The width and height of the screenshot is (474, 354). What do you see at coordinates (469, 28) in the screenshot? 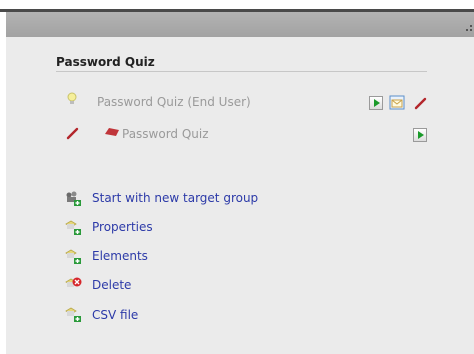
I see `resize-grip-icon` at bounding box center [469, 28].